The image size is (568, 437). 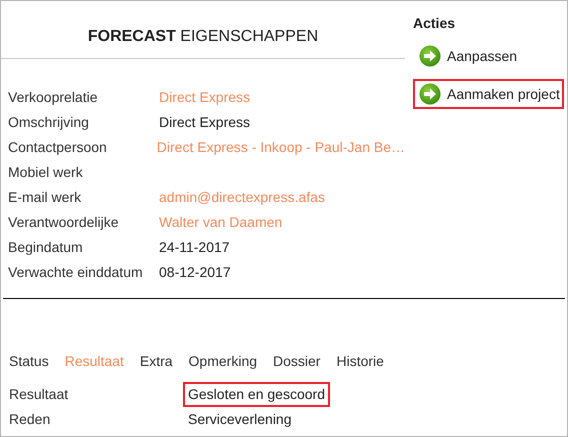 What do you see at coordinates (53, 97) in the screenshot?
I see `field-label: Verkooprelatie` at bounding box center [53, 97].